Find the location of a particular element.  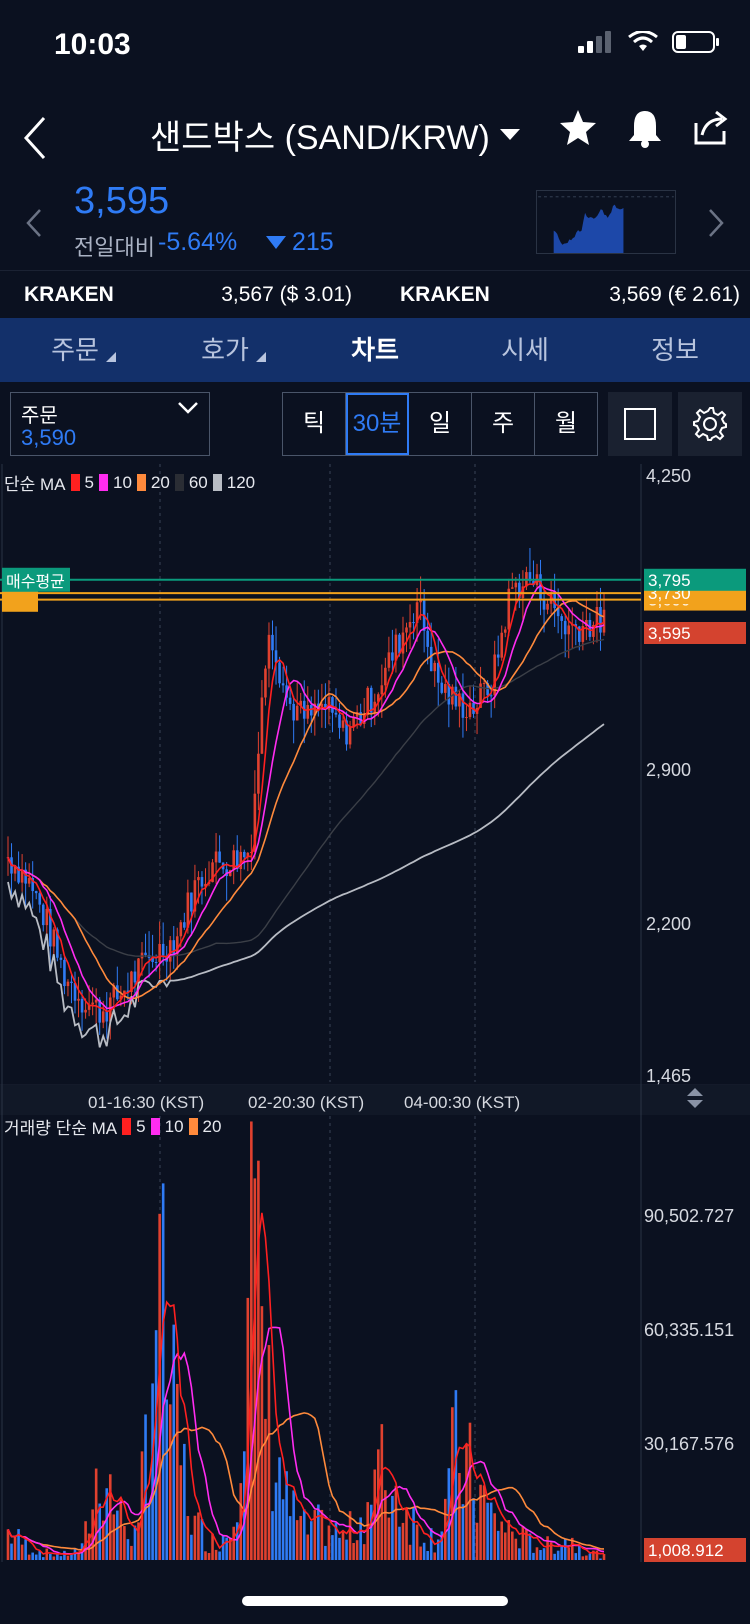

bell-icon is located at coordinates (645, 128).